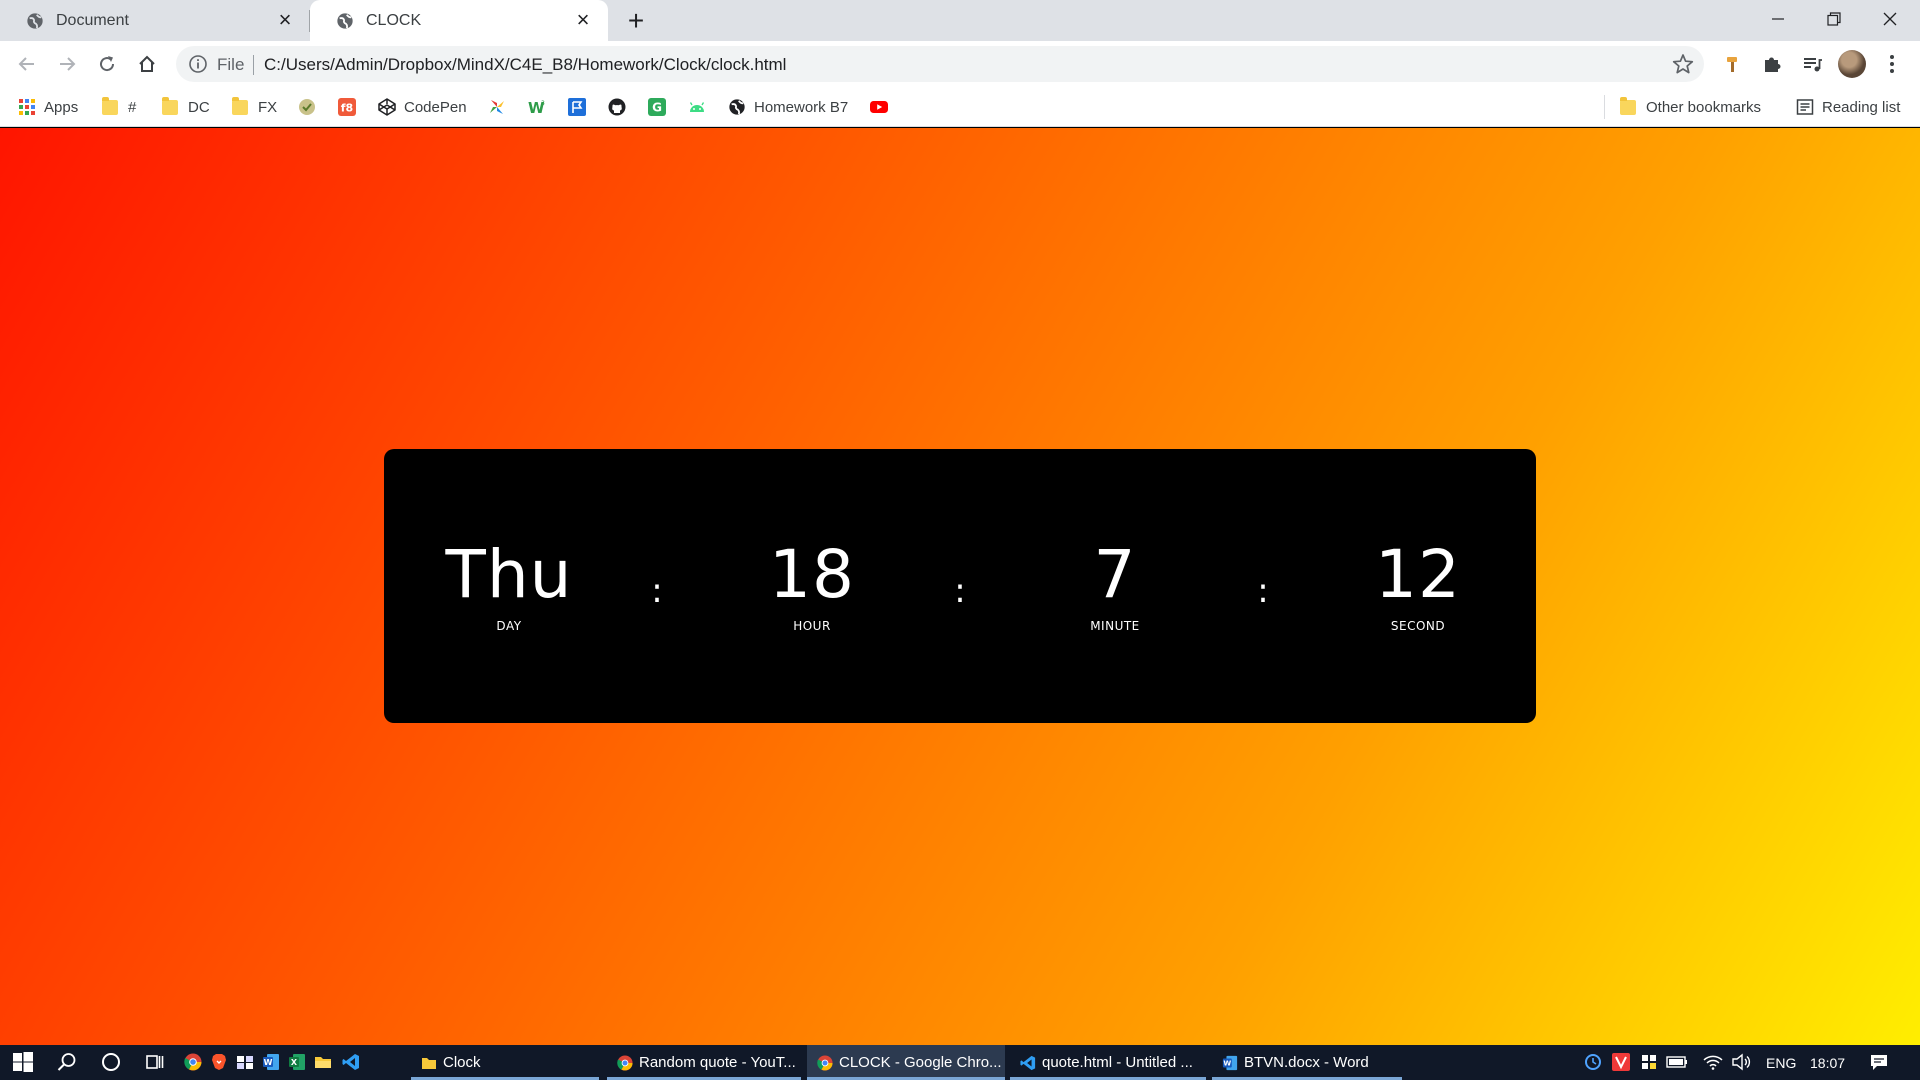 The image size is (1920, 1080). Describe the element at coordinates (1593, 1062) in the screenshot. I see `tray-update-icon` at that location.